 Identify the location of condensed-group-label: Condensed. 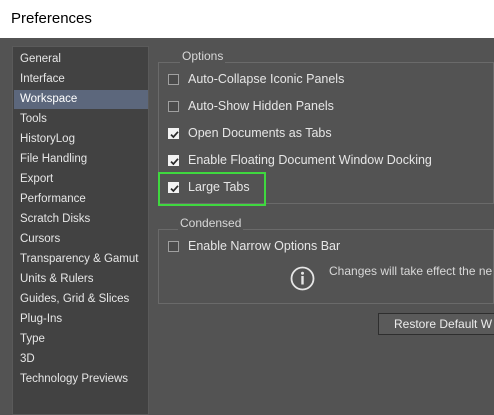
(211, 223).